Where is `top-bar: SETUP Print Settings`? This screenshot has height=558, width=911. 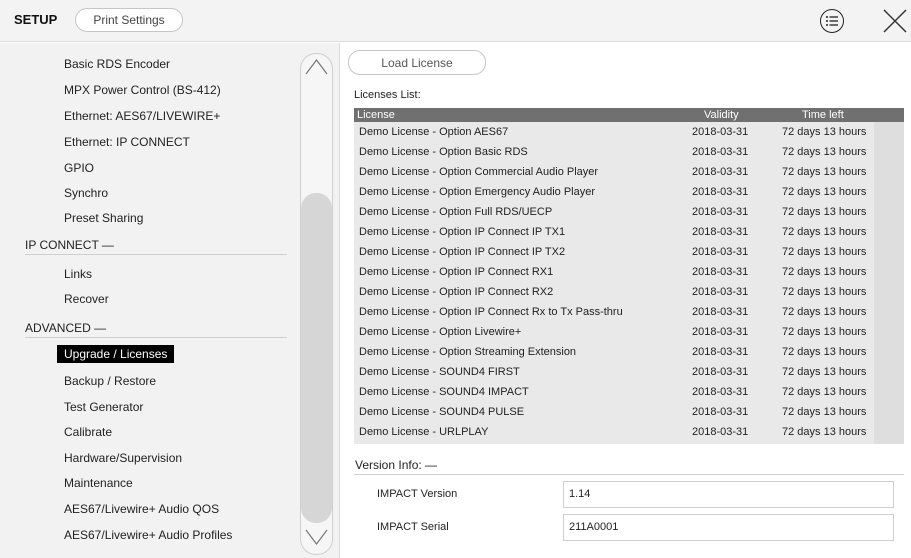 top-bar: SETUP Print Settings is located at coordinates (455, 21).